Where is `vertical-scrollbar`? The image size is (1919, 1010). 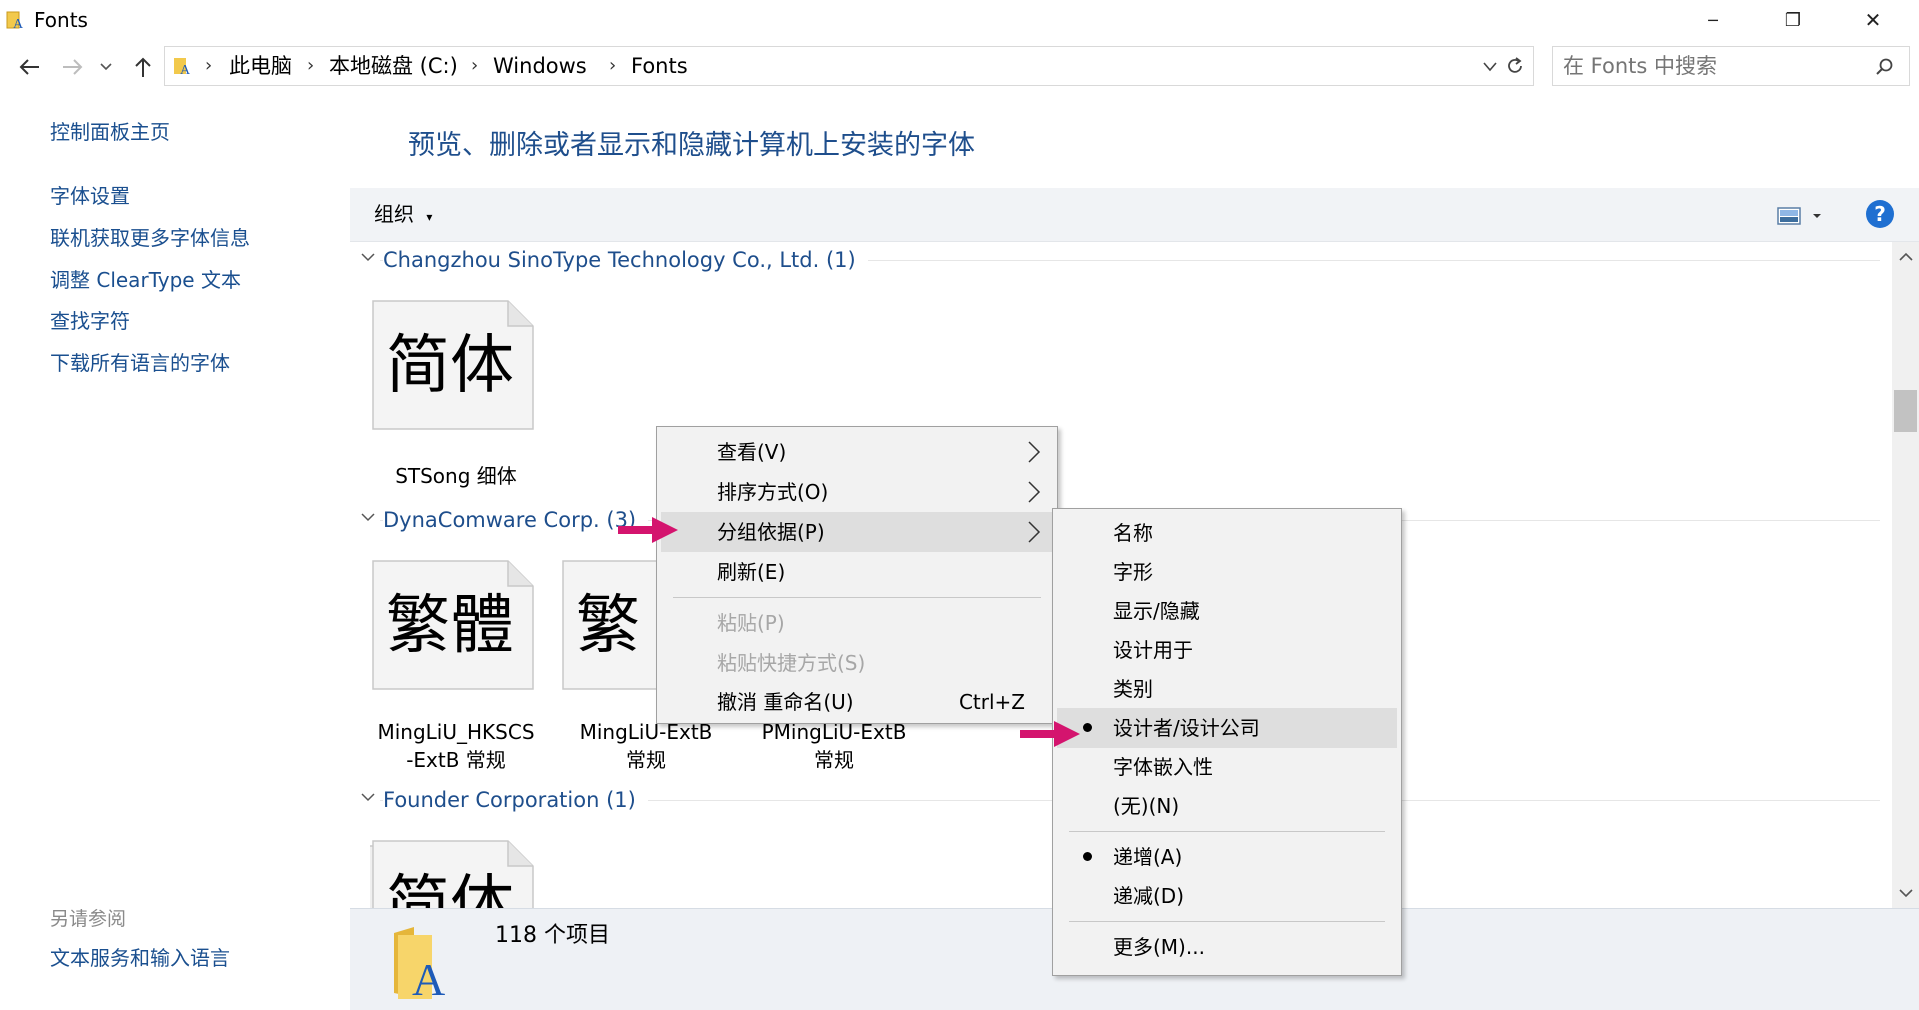 vertical-scrollbar is located at coordinates (1905, 575).